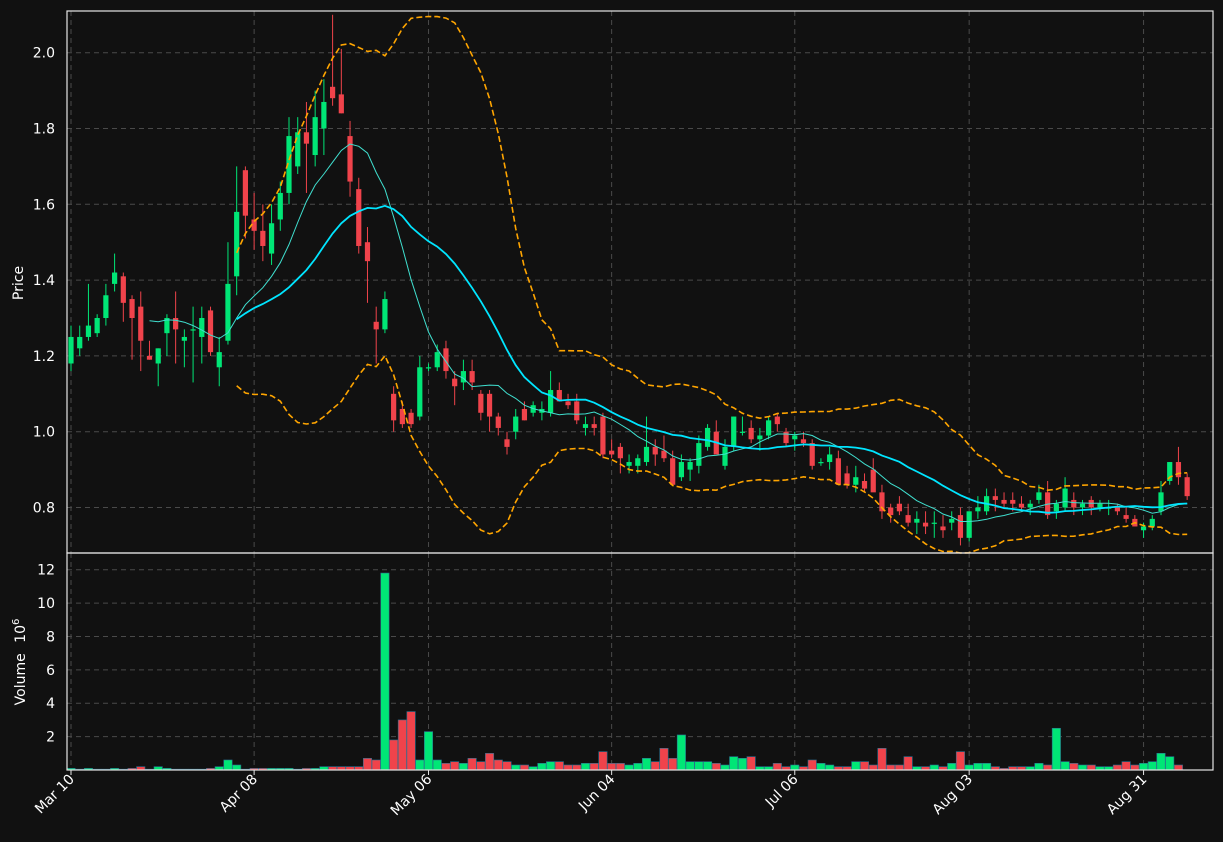 This screenshot has width=1223, height=842. Describe the element at coordinates (44, 54) in the screenshot. I see `price-tick-label: 2.0` at that location.